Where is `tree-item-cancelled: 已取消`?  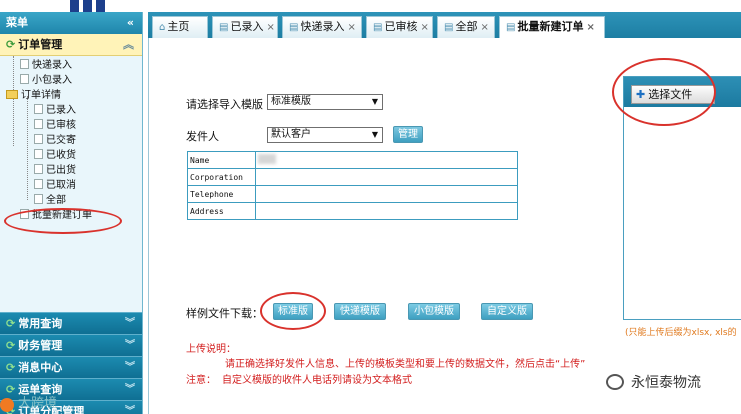 tree-item-cancelled: 已取消 is located at coordinates (71, 185).